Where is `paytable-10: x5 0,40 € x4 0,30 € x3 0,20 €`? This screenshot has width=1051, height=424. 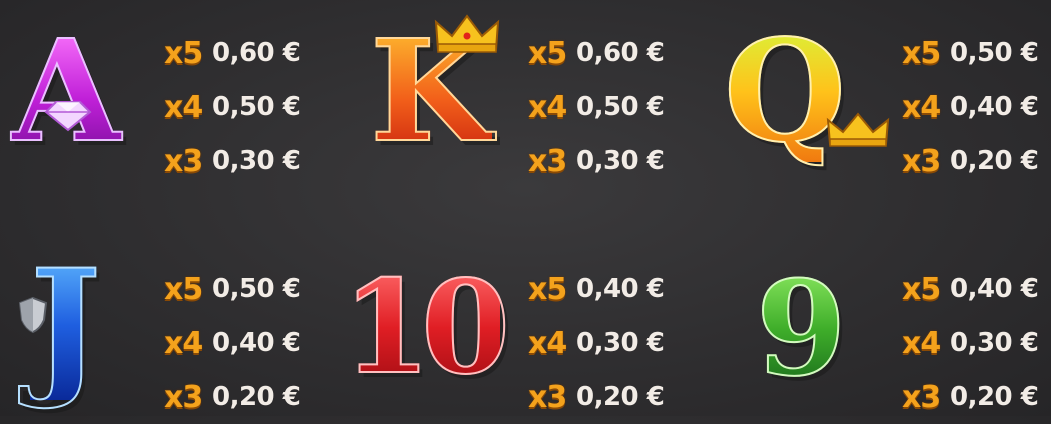
paytable-10: x5 0,40 € x4 0,30 € x3 0,20 € is located at coordinates (613, 343).